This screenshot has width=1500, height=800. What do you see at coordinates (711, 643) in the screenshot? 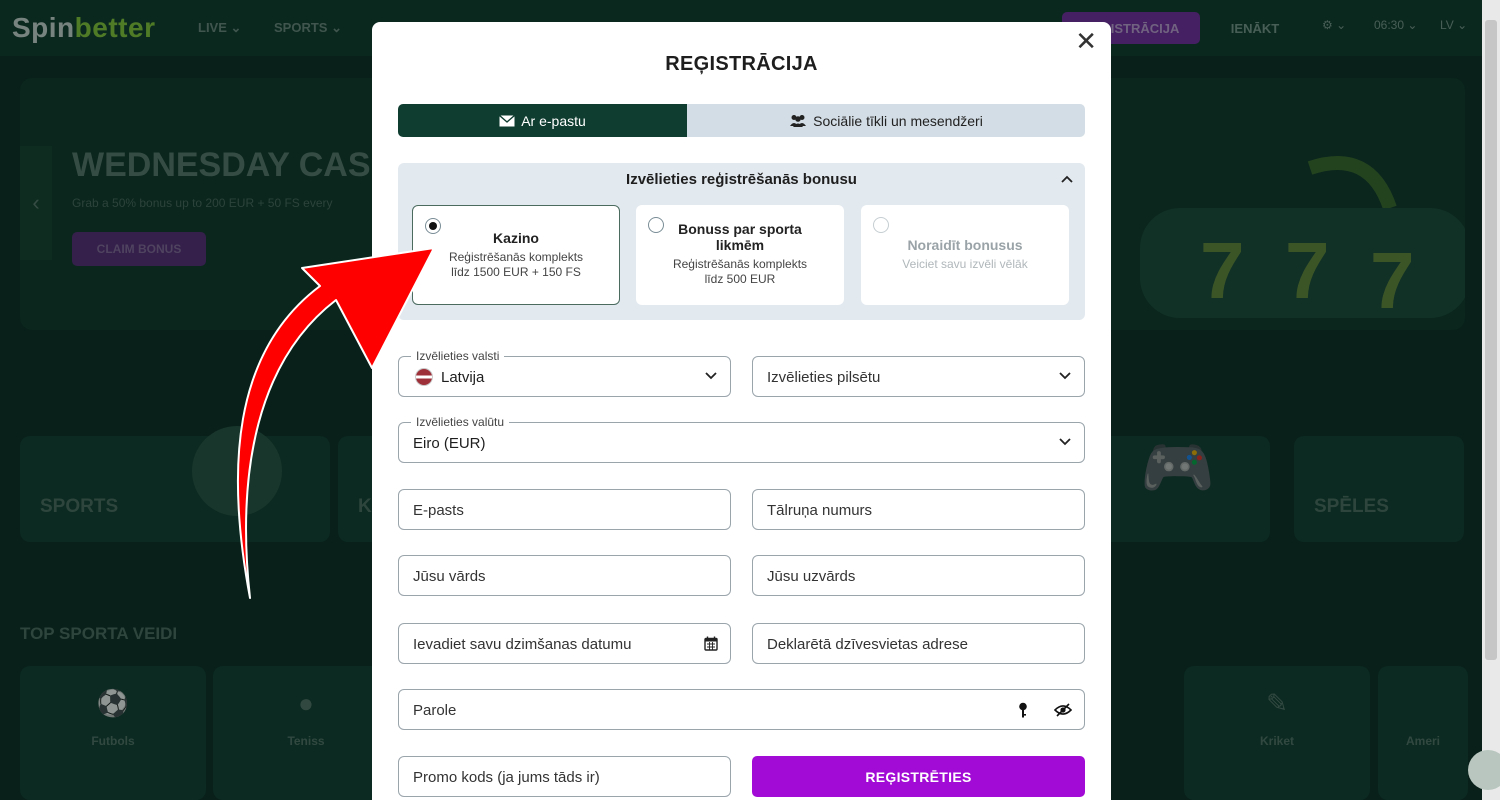
I see `calendar-icon` at bounding box center [711, 643].